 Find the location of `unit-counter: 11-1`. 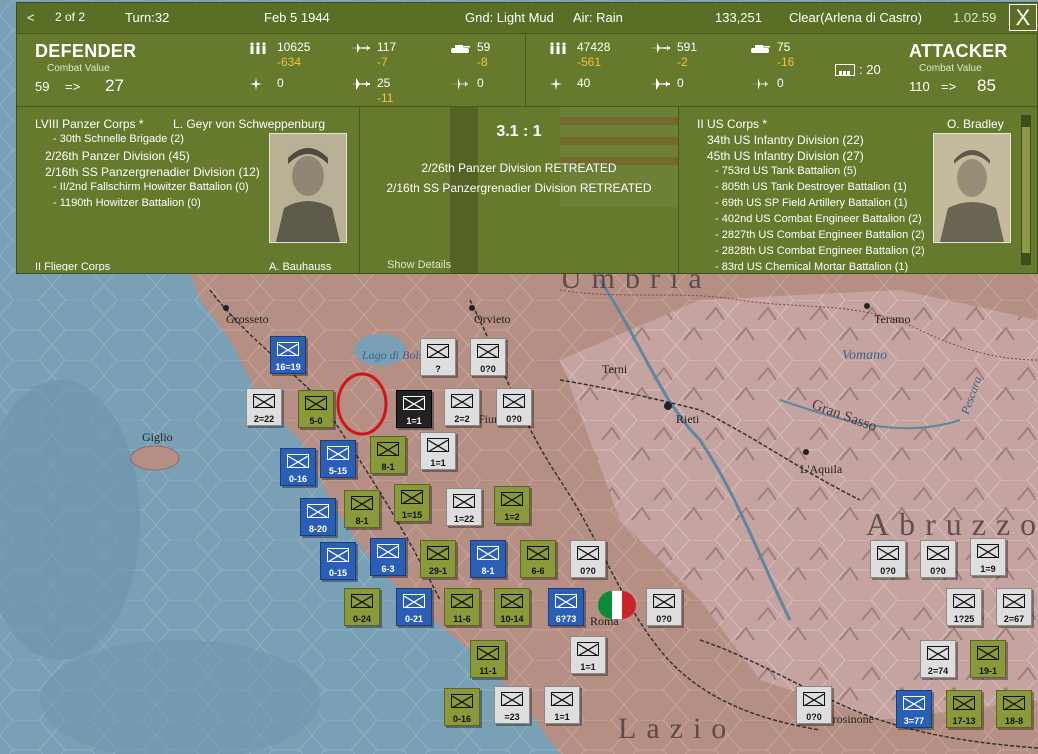

unit-counter: 11-1 is located at coordinates (488, 659).